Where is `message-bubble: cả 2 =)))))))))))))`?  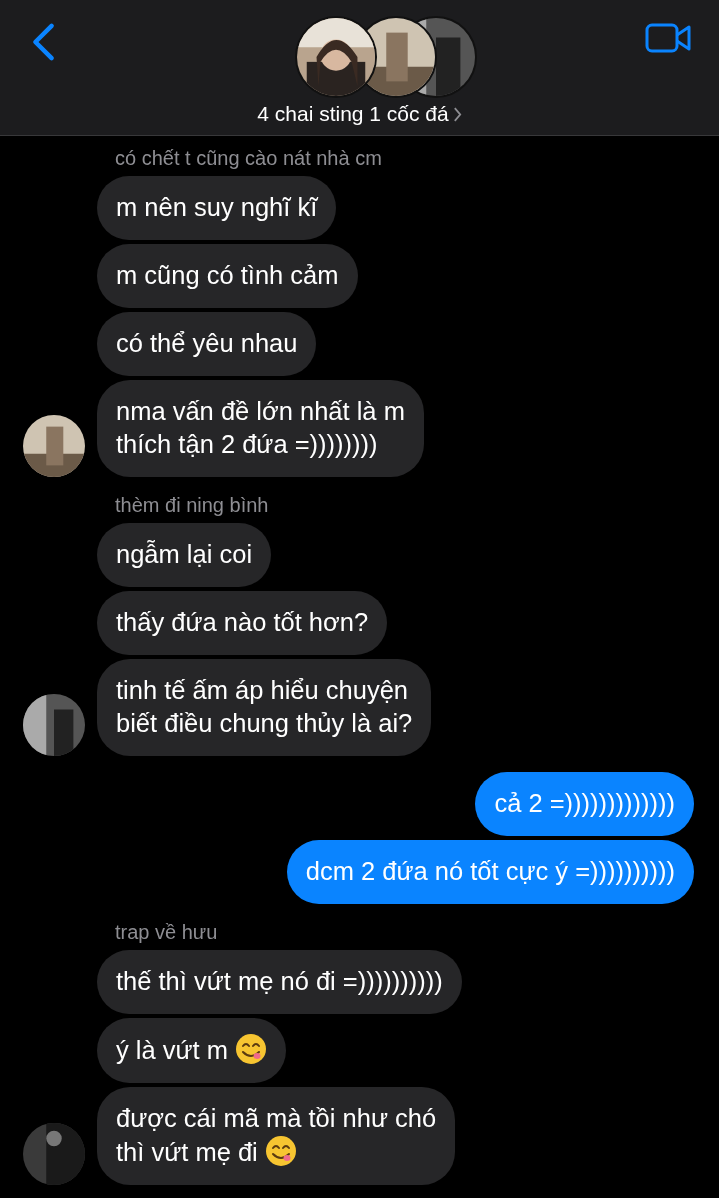 message-bubble: cả 2 =))))))))))))) is located at coordinates (584, 804).